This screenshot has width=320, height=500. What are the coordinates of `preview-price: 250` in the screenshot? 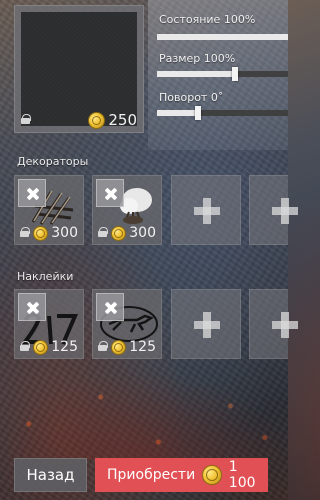 It's located at (112, 120).